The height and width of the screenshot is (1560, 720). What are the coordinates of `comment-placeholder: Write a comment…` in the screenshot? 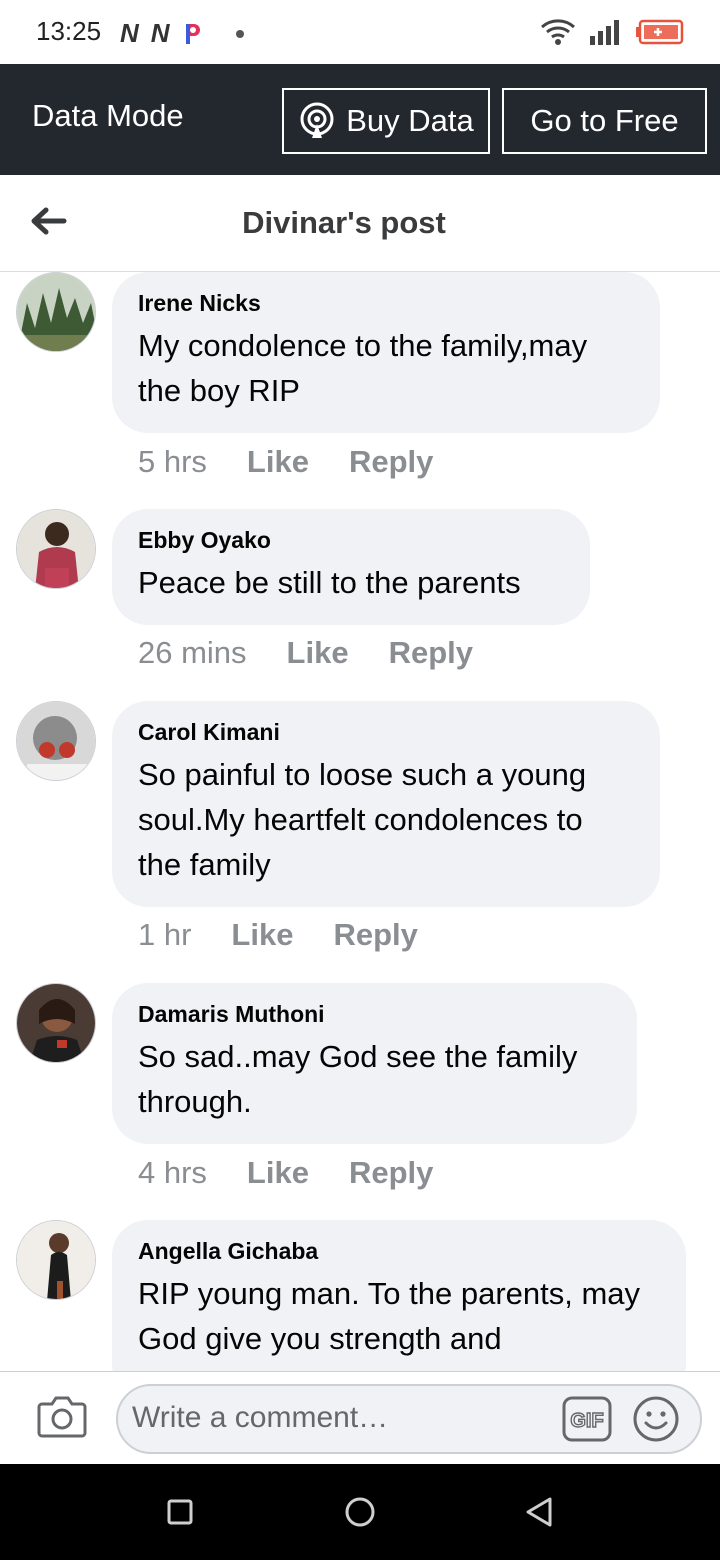 It's located at (260, 1417).